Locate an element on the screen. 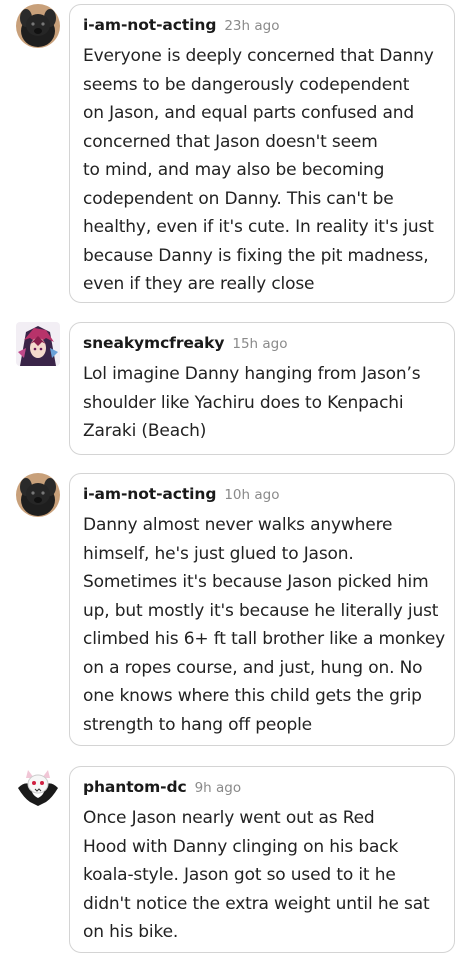 The height and width of the screenshot is (960, 475). comment-line: Lol imagine Danny hanging from Jason’s is located at coordinates (252, 374).